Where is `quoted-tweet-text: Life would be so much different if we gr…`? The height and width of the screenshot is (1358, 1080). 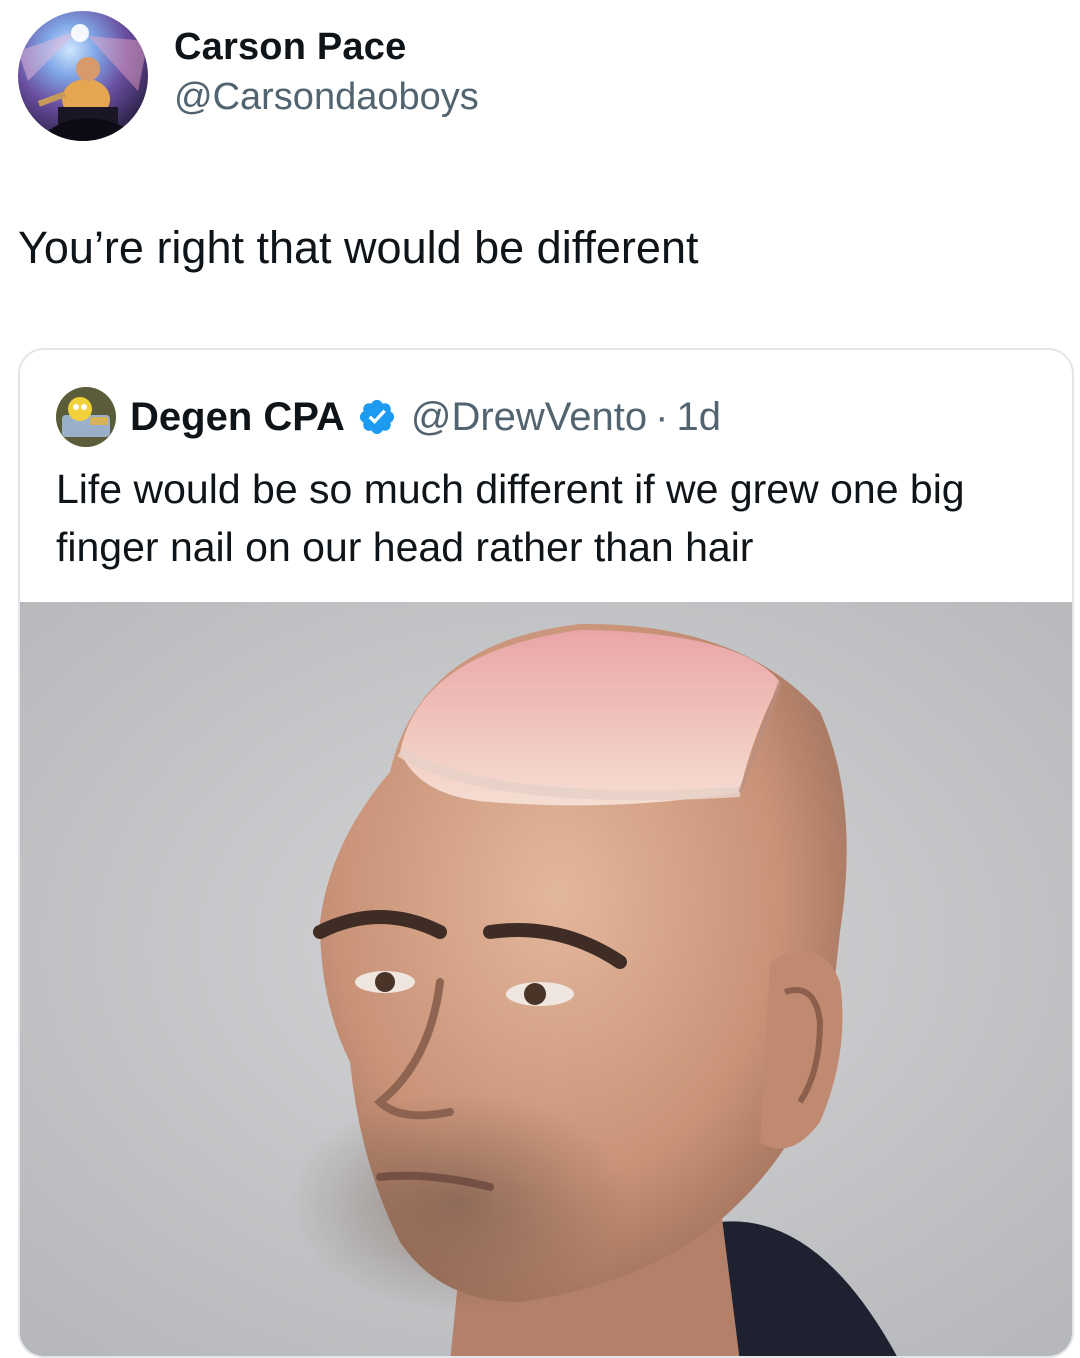 quoted-tweet-text: Life would be so much different if we gr… is located at coordinates (510, 518).